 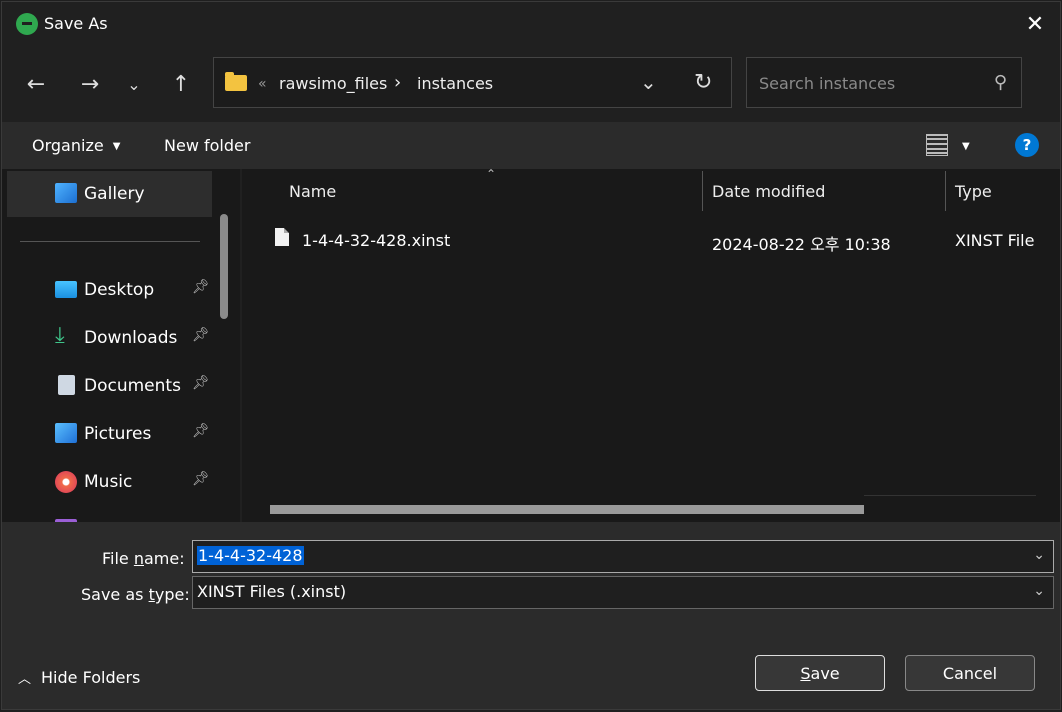 I want to click on chevron-up-icon: ︿, so click(x=25, y=679).